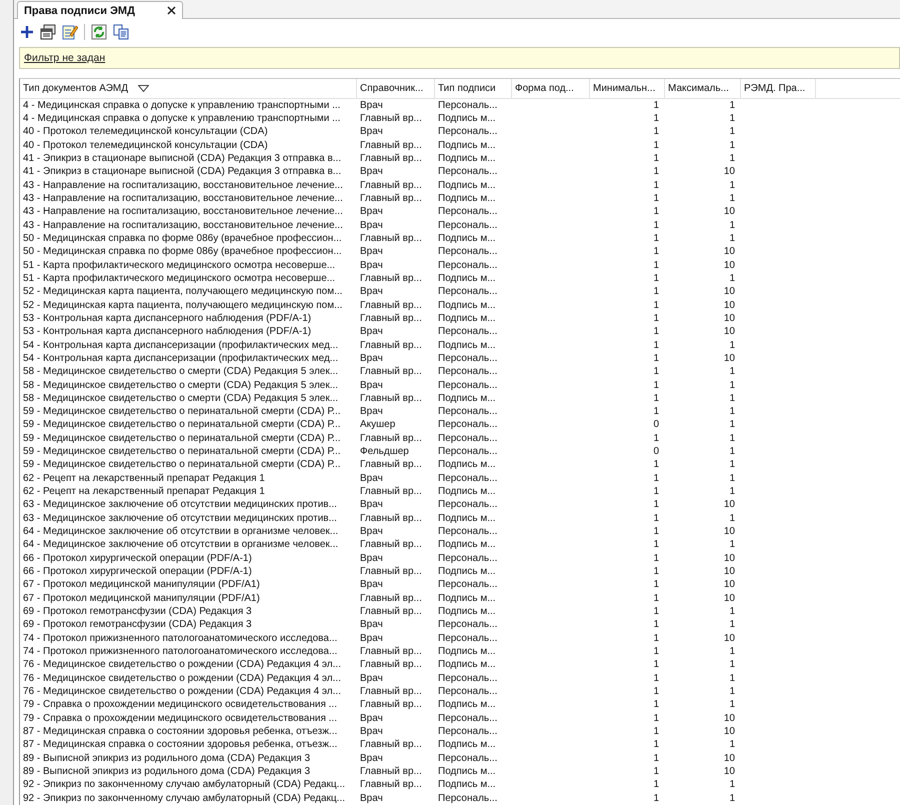 The width and height of the screenshot is (900, 805). I want to click on tab: Права подписи ЭМД, so click(100, 10).